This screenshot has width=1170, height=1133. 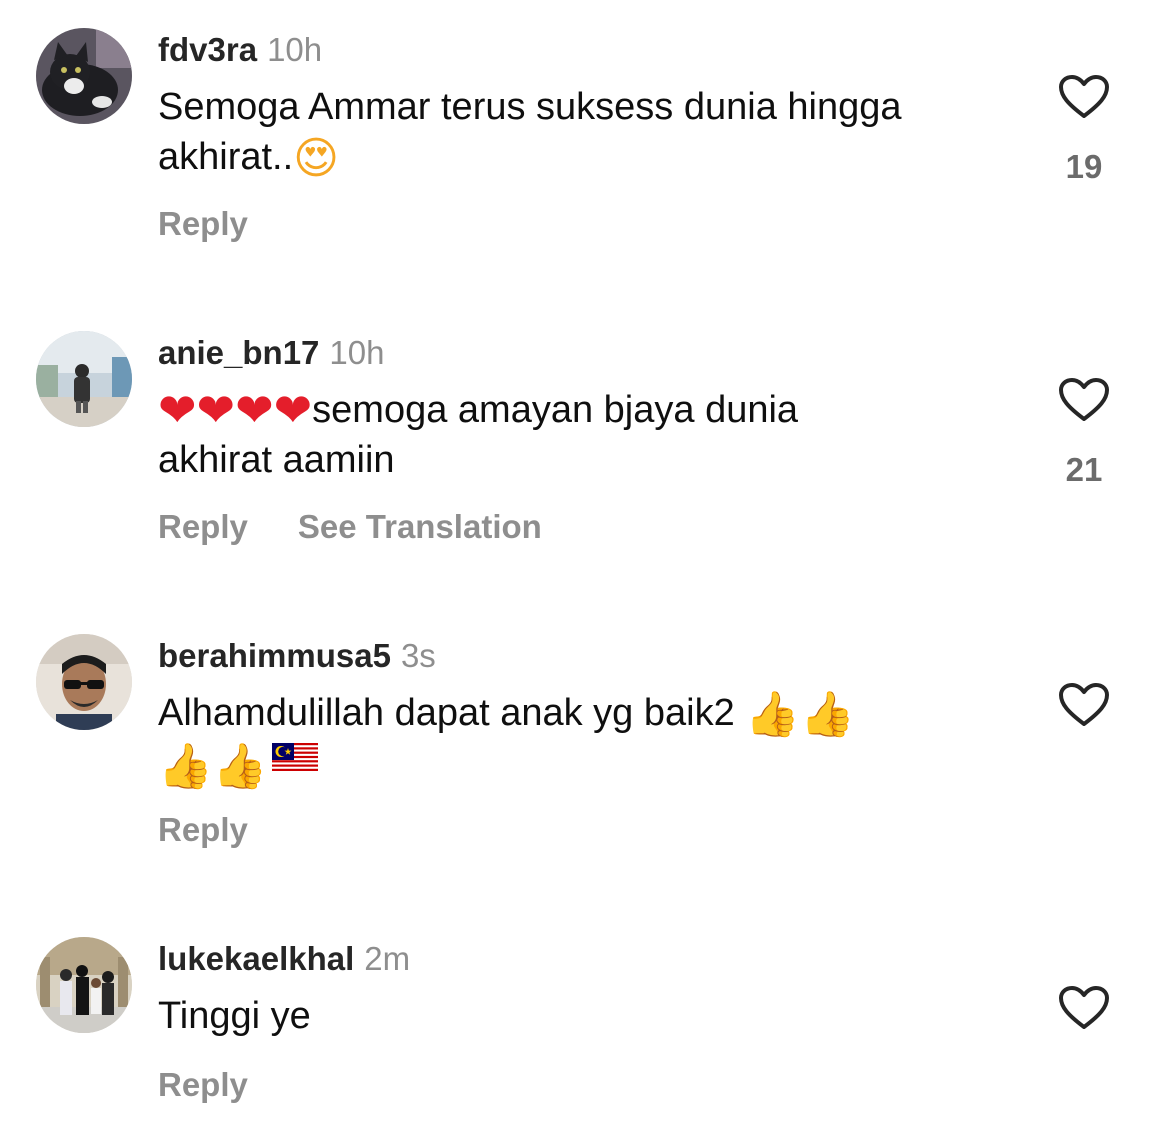 I want to click on comment-header: lukekaelkhal 2m, so click(x=284, y=959).